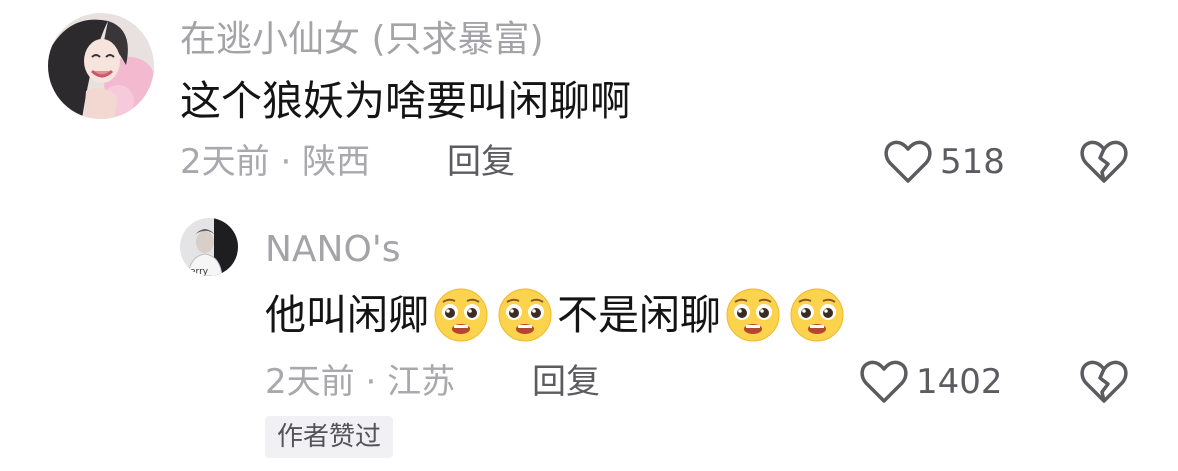 This screenshot has width=1178, height=471. Describe the element at coordinates (310, 382) in the screenshot. I see `reply-time: 2天前` at that location.